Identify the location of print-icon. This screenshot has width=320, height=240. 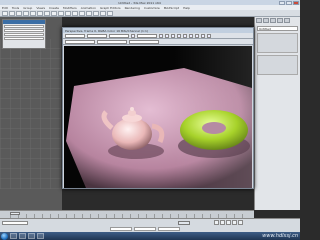
(179, 35).